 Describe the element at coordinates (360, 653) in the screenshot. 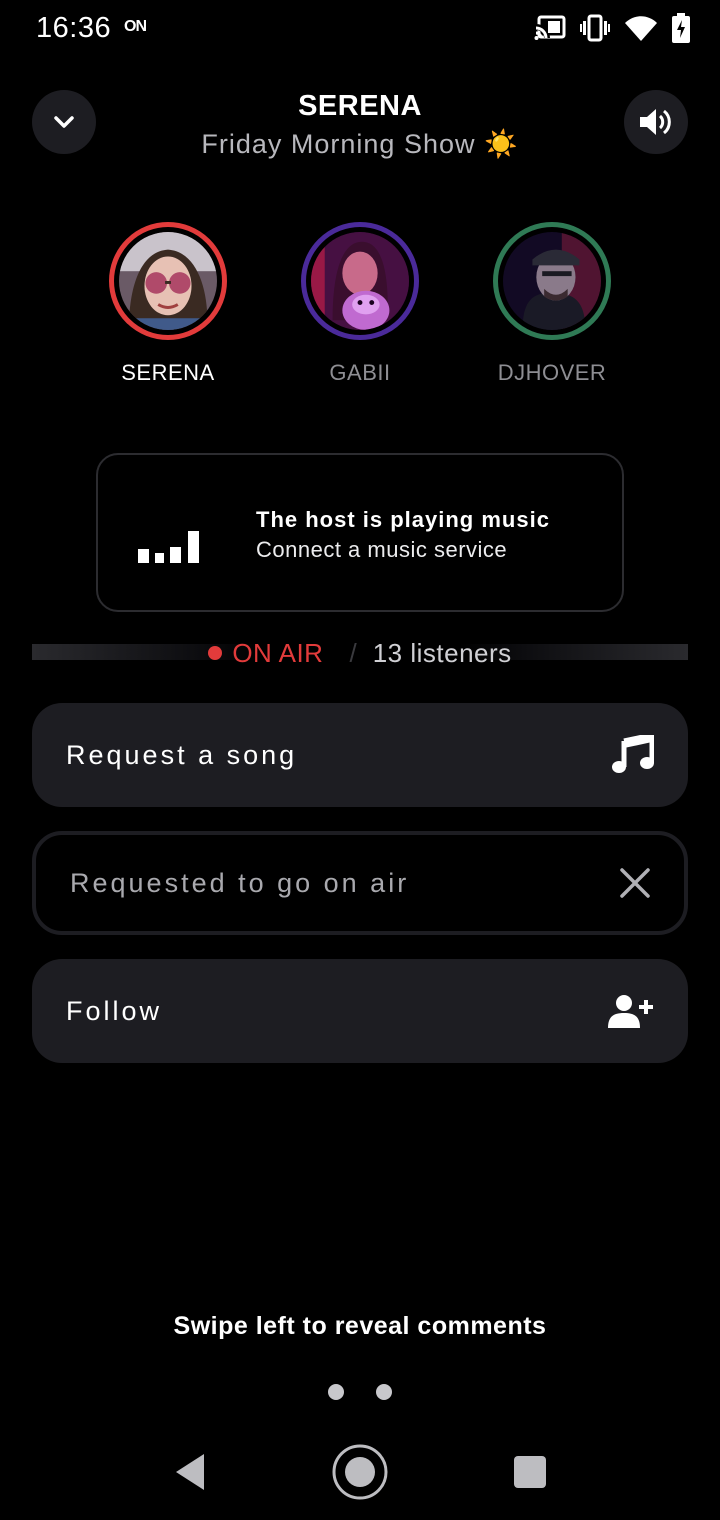

I see `live-status-row: ON AIR / 13 listeners` at that location.